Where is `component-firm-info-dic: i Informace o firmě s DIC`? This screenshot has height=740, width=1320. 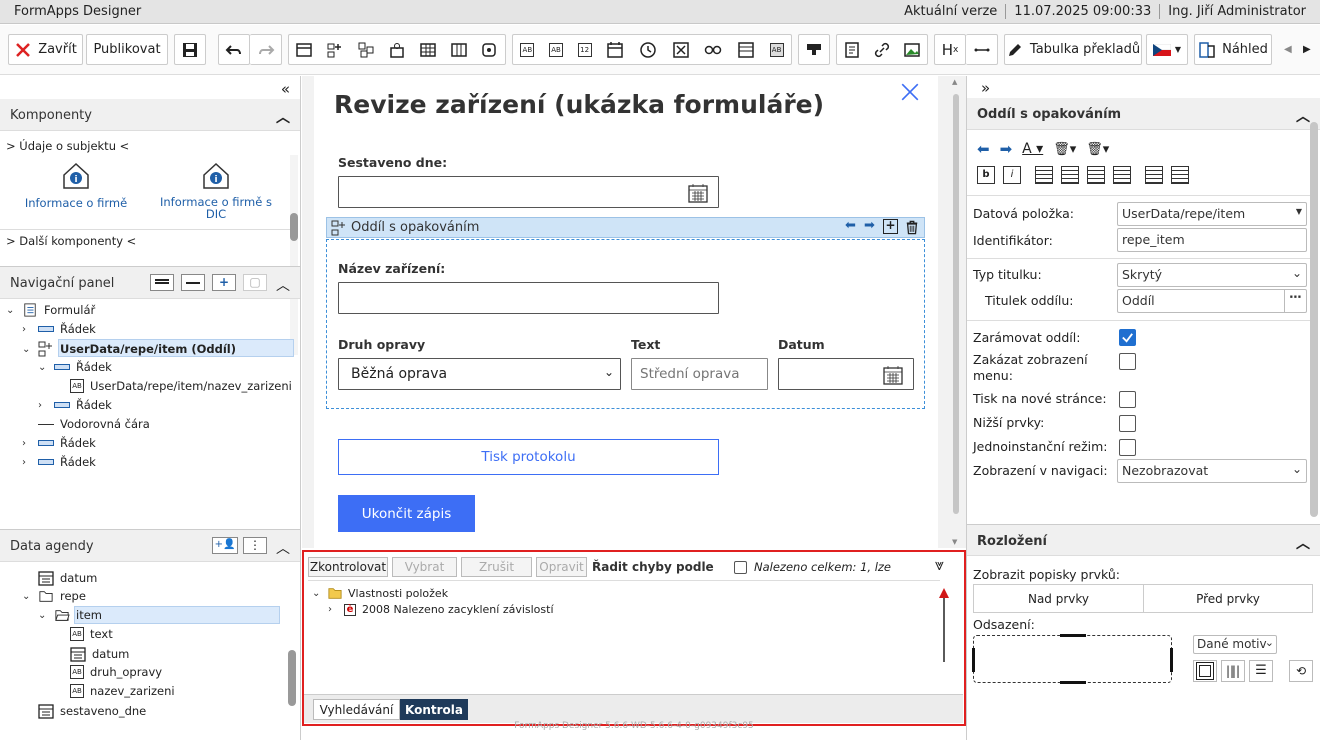 component-firm-info-dic: i Informace o firmě s DIC is located at coordinates (216, 190).